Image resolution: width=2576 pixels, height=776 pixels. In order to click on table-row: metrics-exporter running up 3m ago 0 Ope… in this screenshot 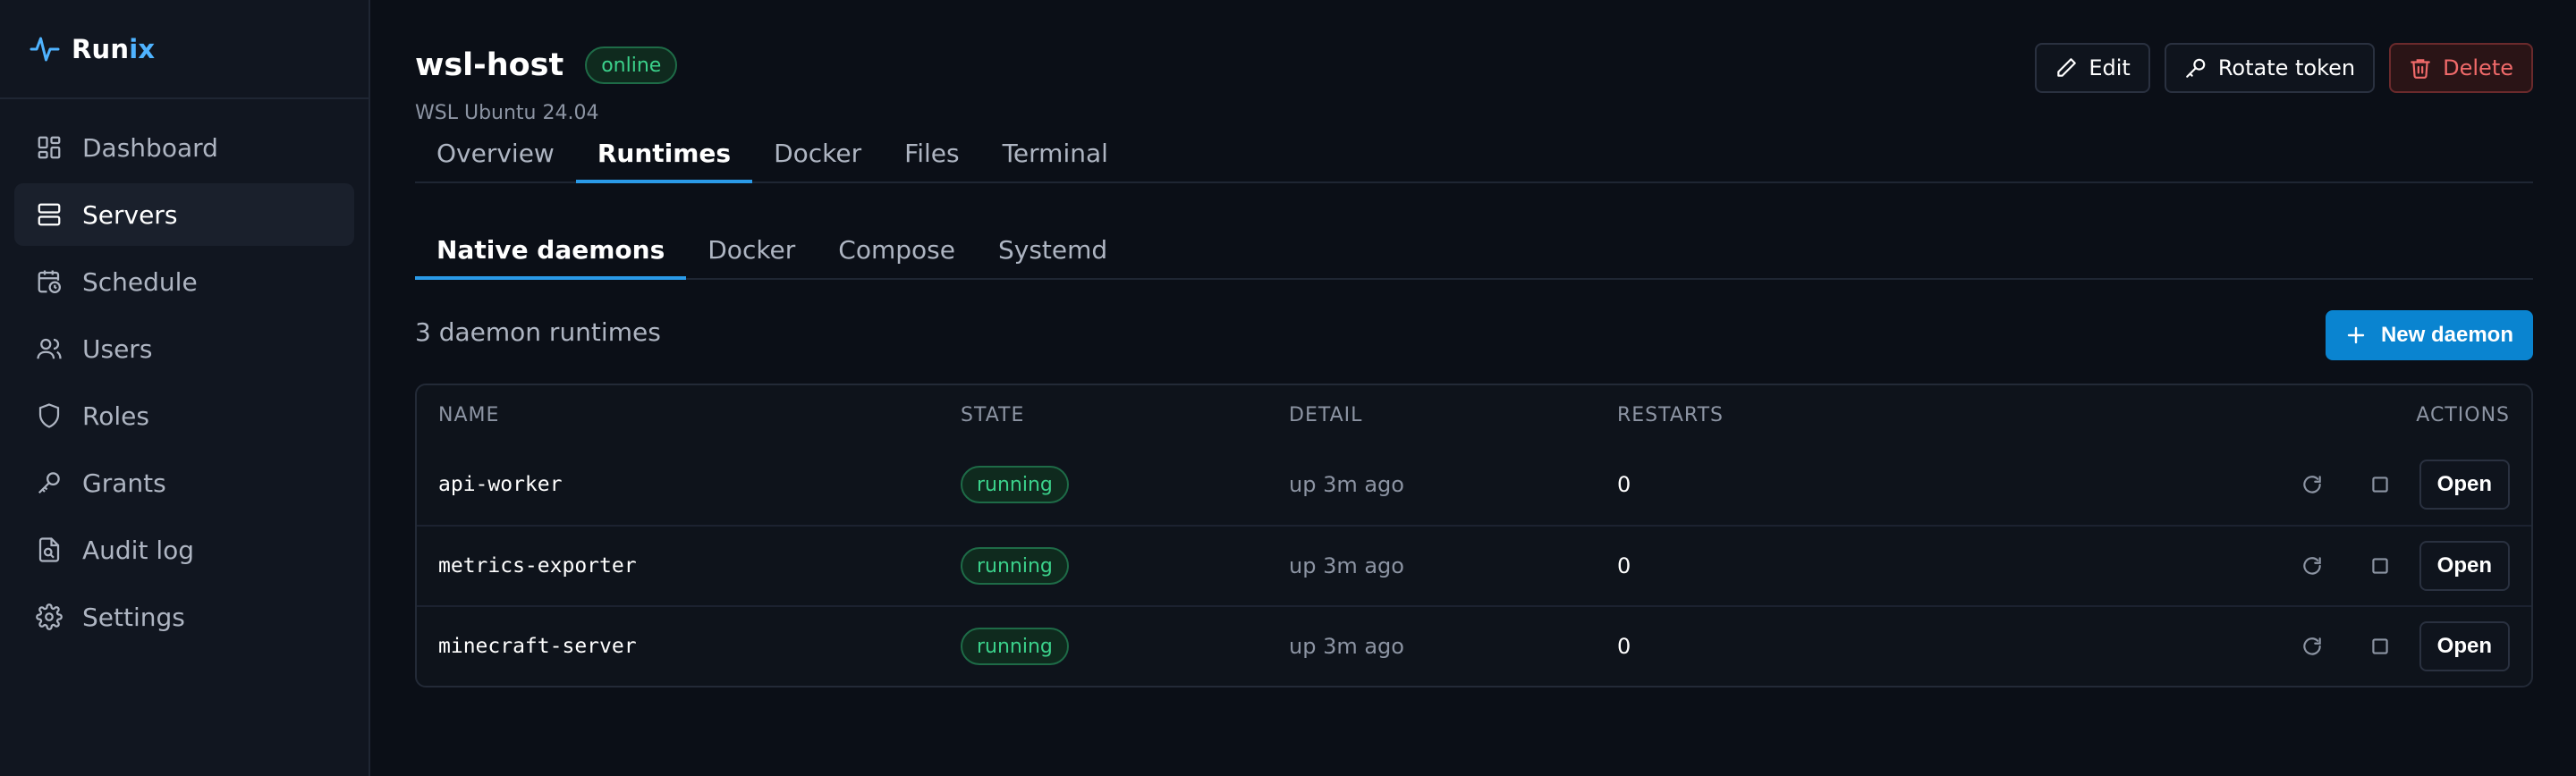, I will do `click(1474, 565)`.